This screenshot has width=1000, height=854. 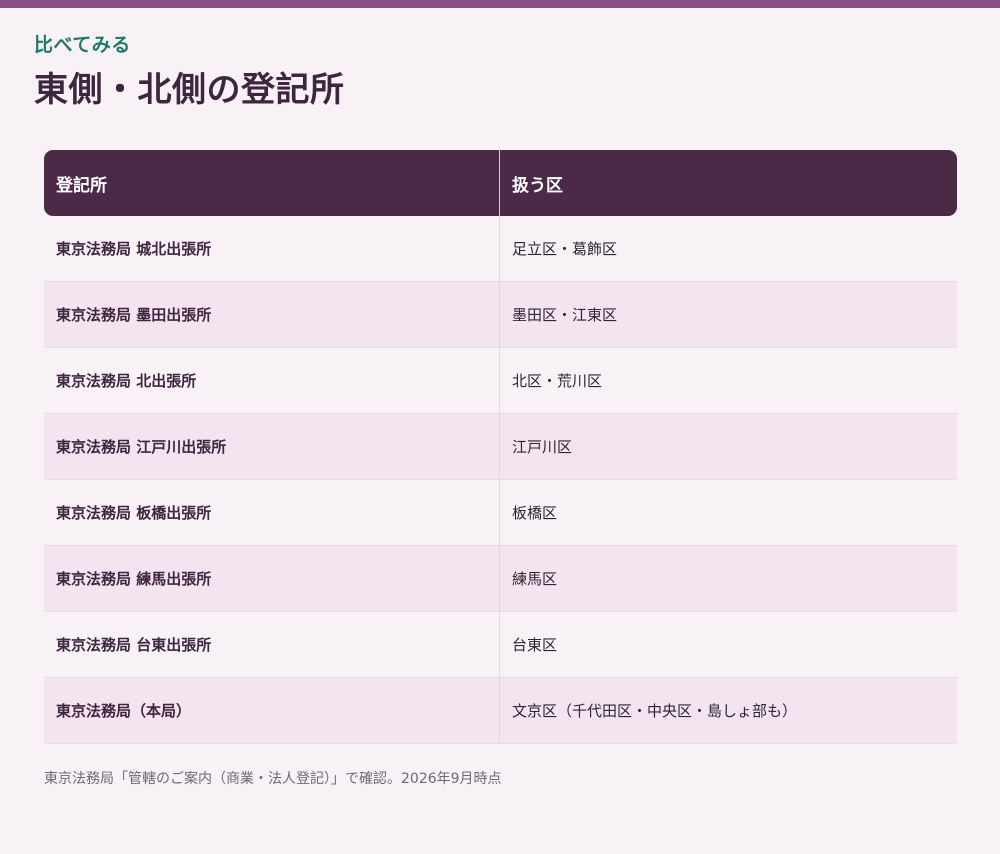 I want to click on wards-cell: 練馬区, so click(x=728, y=579).